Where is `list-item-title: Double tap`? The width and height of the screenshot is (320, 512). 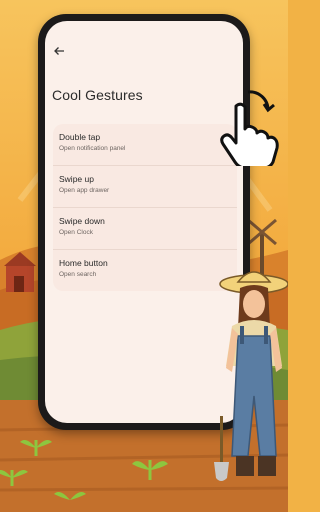 list-item-title: Double tap is located at coordinates (80, 137).